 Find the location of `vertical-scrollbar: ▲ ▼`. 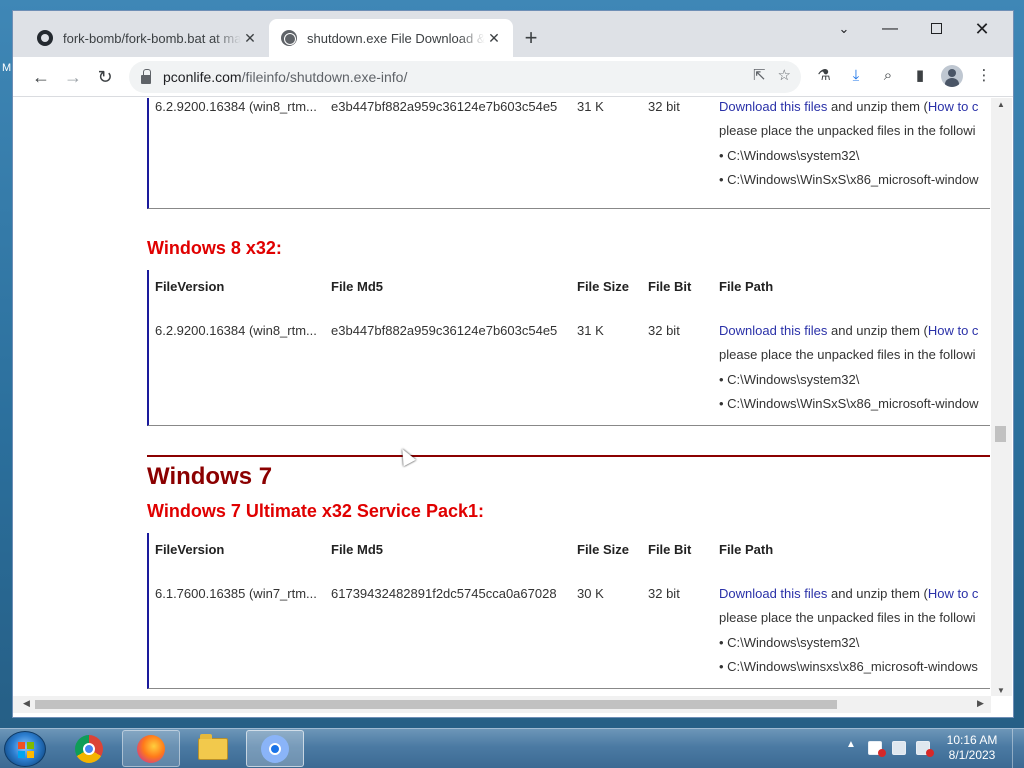

vertical-scrollbar: ▲ ▼ is located at coordinates (1001, 397).